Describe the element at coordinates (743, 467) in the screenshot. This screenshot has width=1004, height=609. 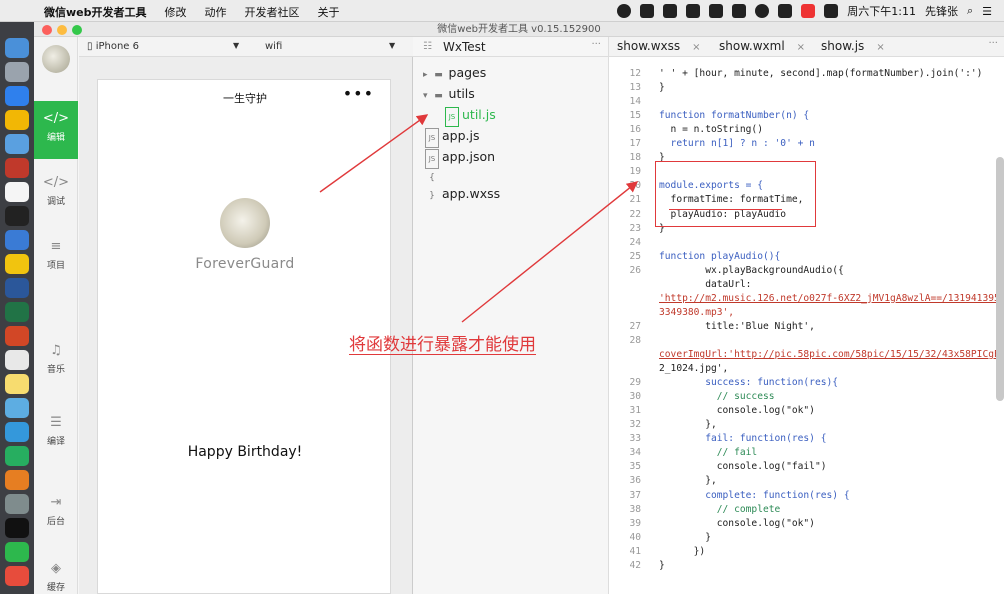
I see `code-line: console.log("fail")` at that location.